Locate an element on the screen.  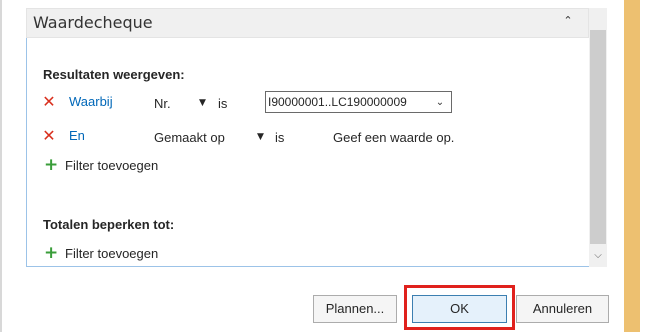
limits-heading: Totalen beperken tot: is located at coordinates (109, 224).